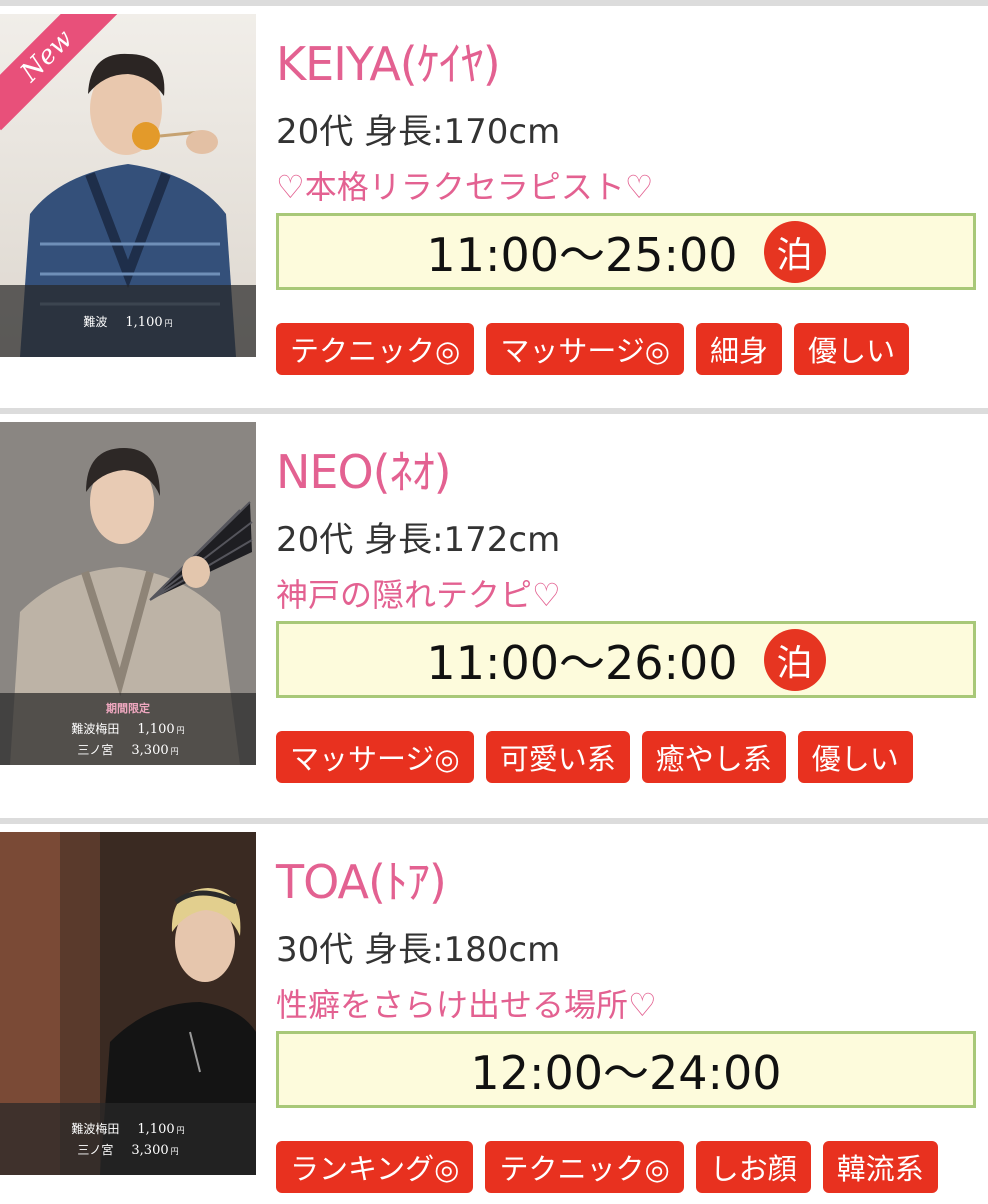 The image size is (988, 1204). I want to click on therapist-photo: 期間限定 難波梅田 1,100 円 三ノ宮 3,300 円, so click(128, 593).